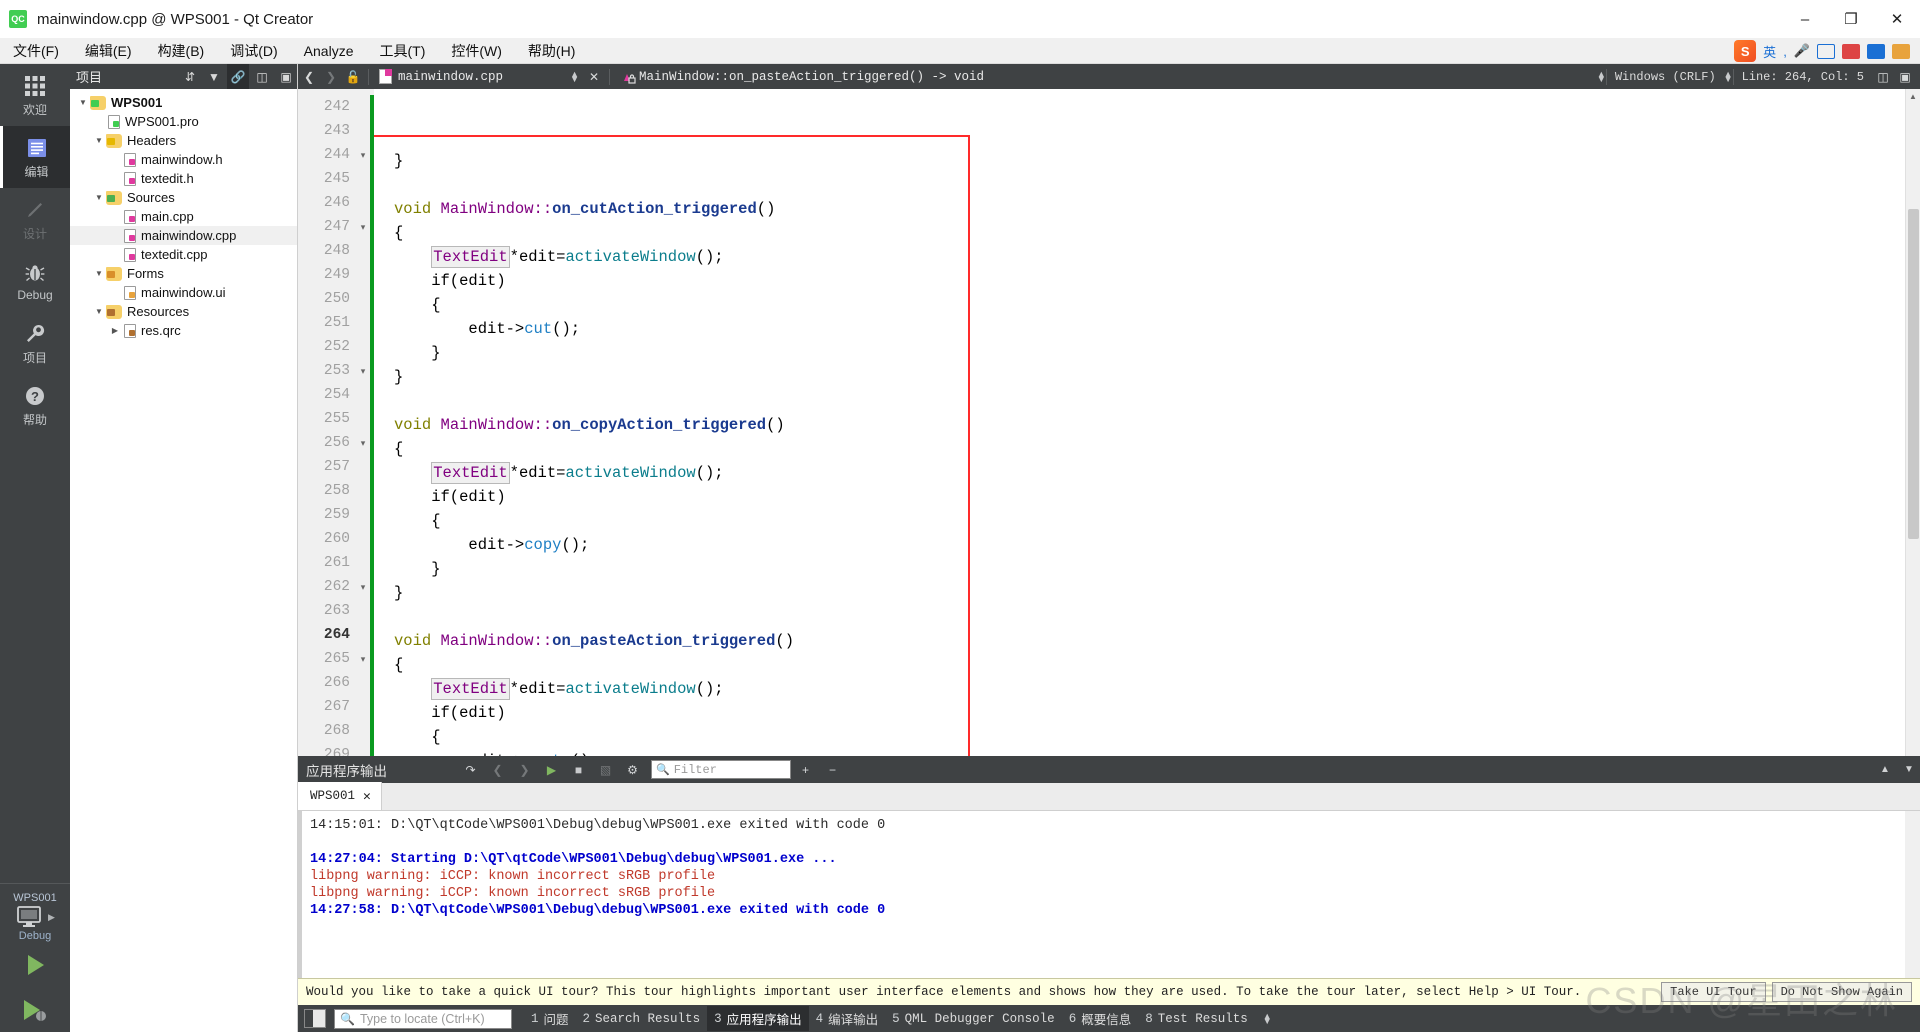  What do you see at coordinates (363, 422) in the screenshot?
I see `fold-column: ▾ ▾ ▾ ▾ ▾ ▾` at bounding box center [363, 422].